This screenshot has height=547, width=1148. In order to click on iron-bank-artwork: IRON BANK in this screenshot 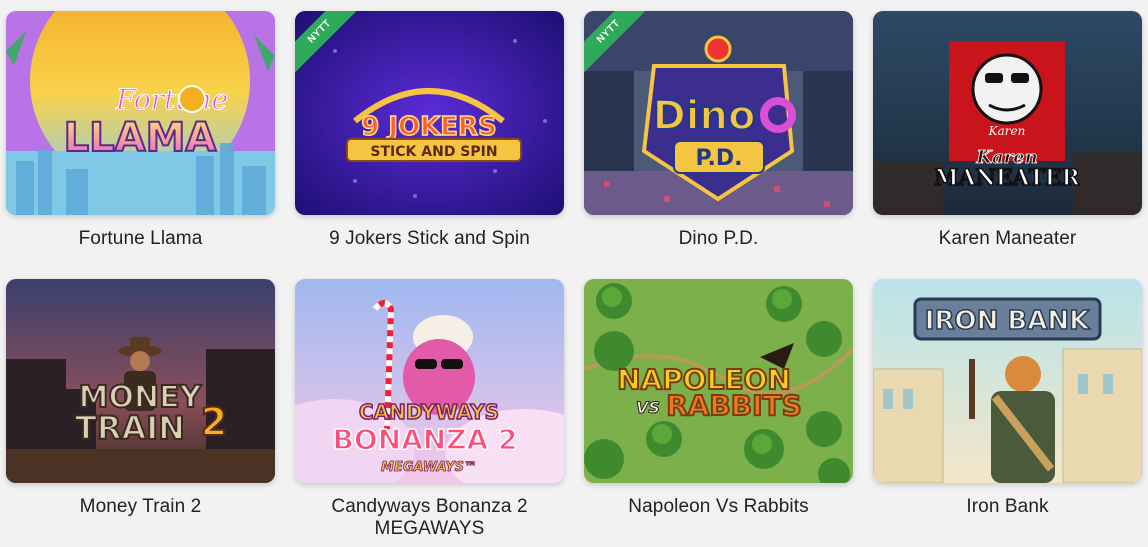, I will do `click(1007, 381)`.